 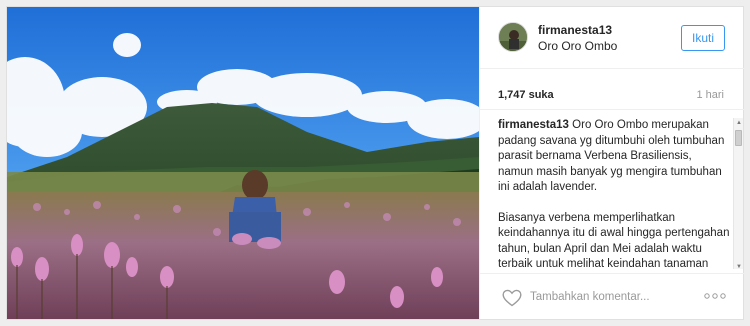 I want to click on comment-input, so click(x=615, y=297).